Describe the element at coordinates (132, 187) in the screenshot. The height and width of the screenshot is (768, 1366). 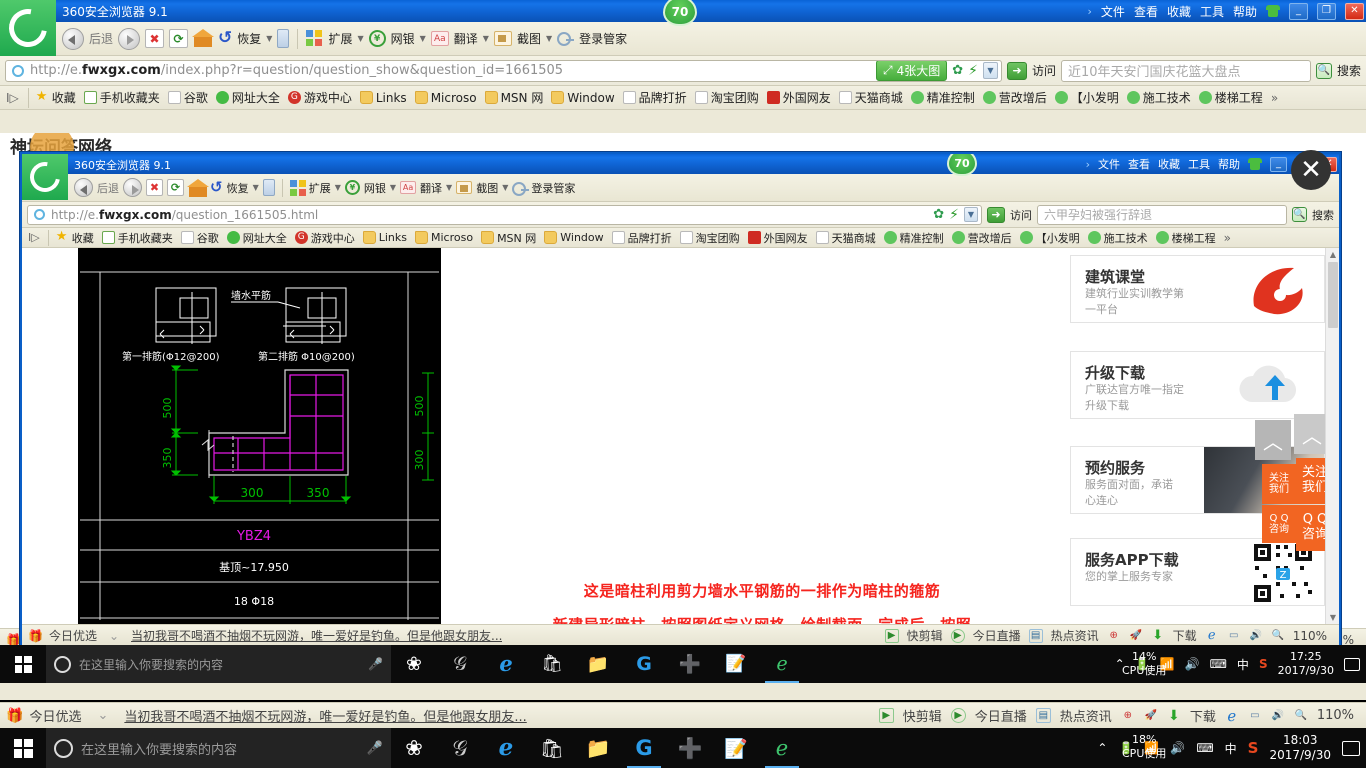
I see `inner-forward-button` at that location.